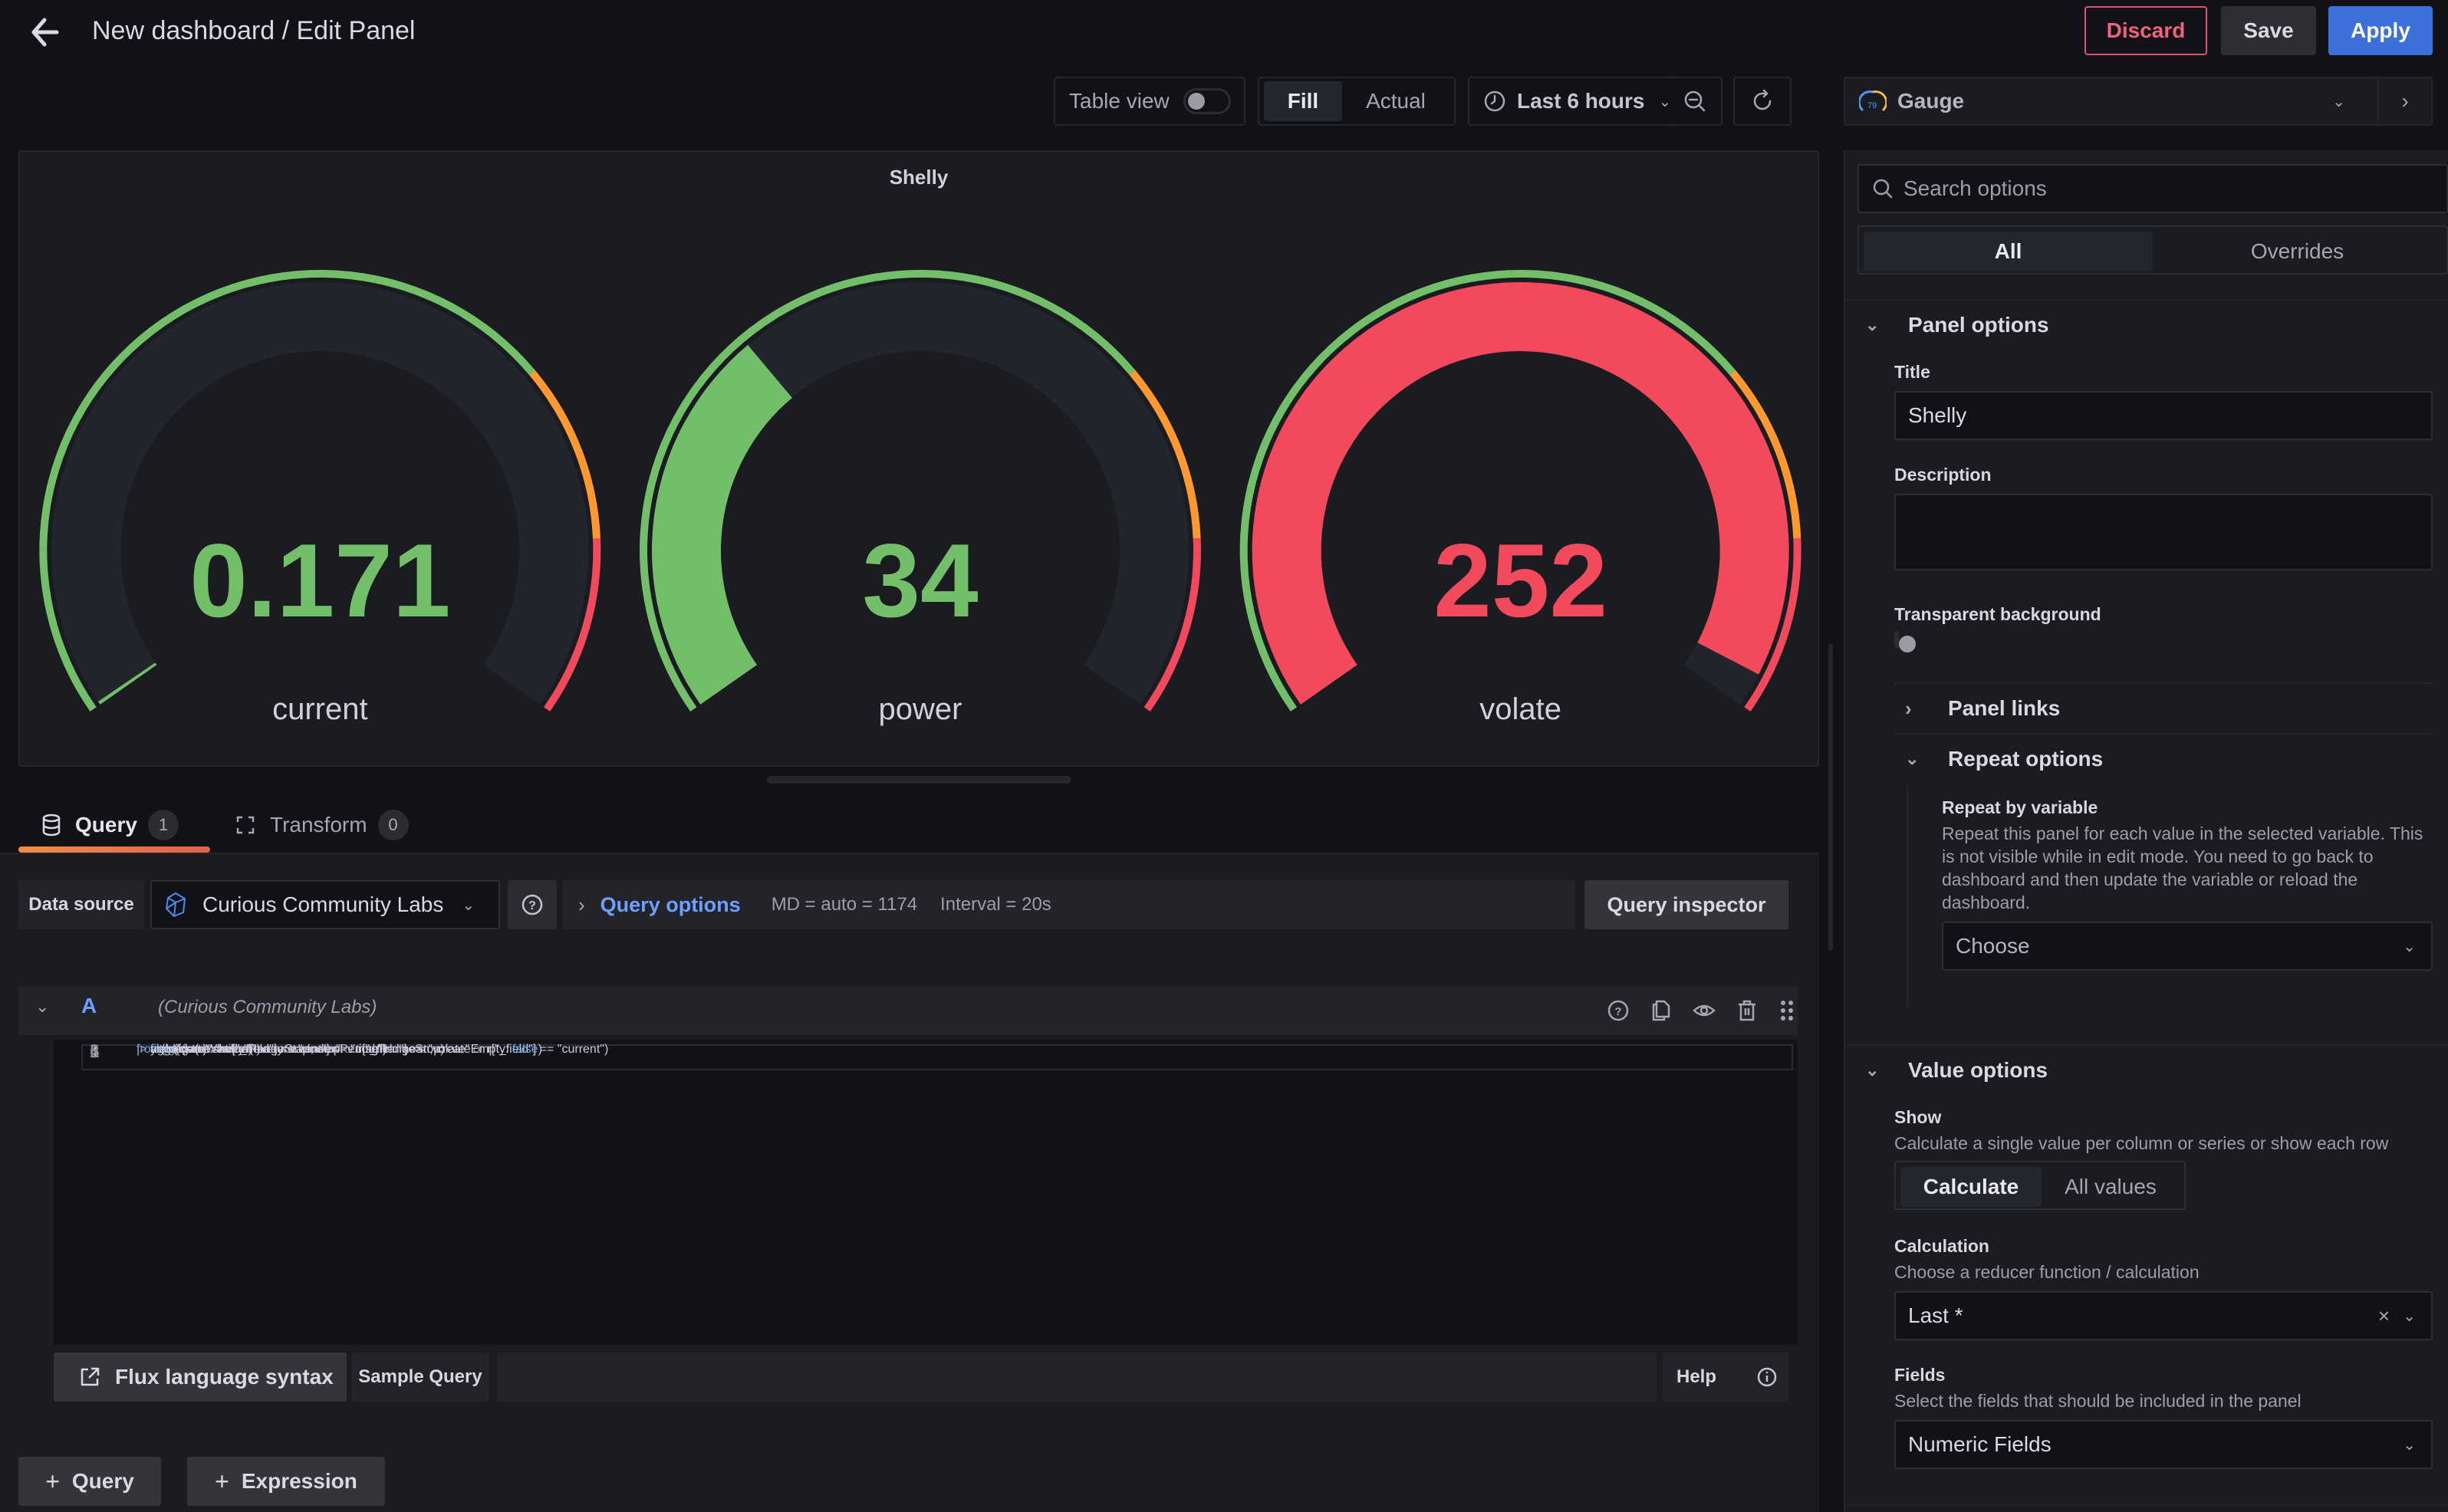 The height and width of the screenshot is (1512, 2448). Describe the element at coordinates (2187, 946) in the screenshot. I see `repeat-variable-select: Choose ⌄` at that location.